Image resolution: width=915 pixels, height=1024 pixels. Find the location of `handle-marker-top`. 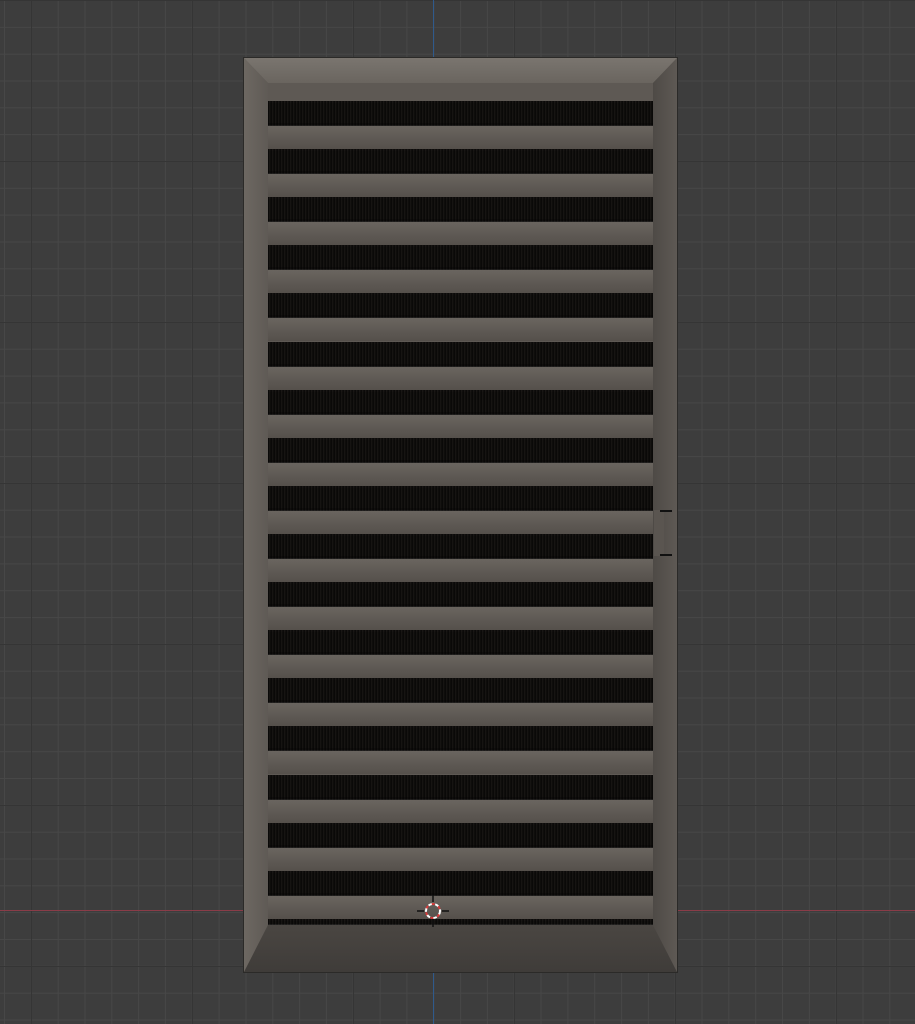

handle-marker-top is located at coordinates (666, 511).